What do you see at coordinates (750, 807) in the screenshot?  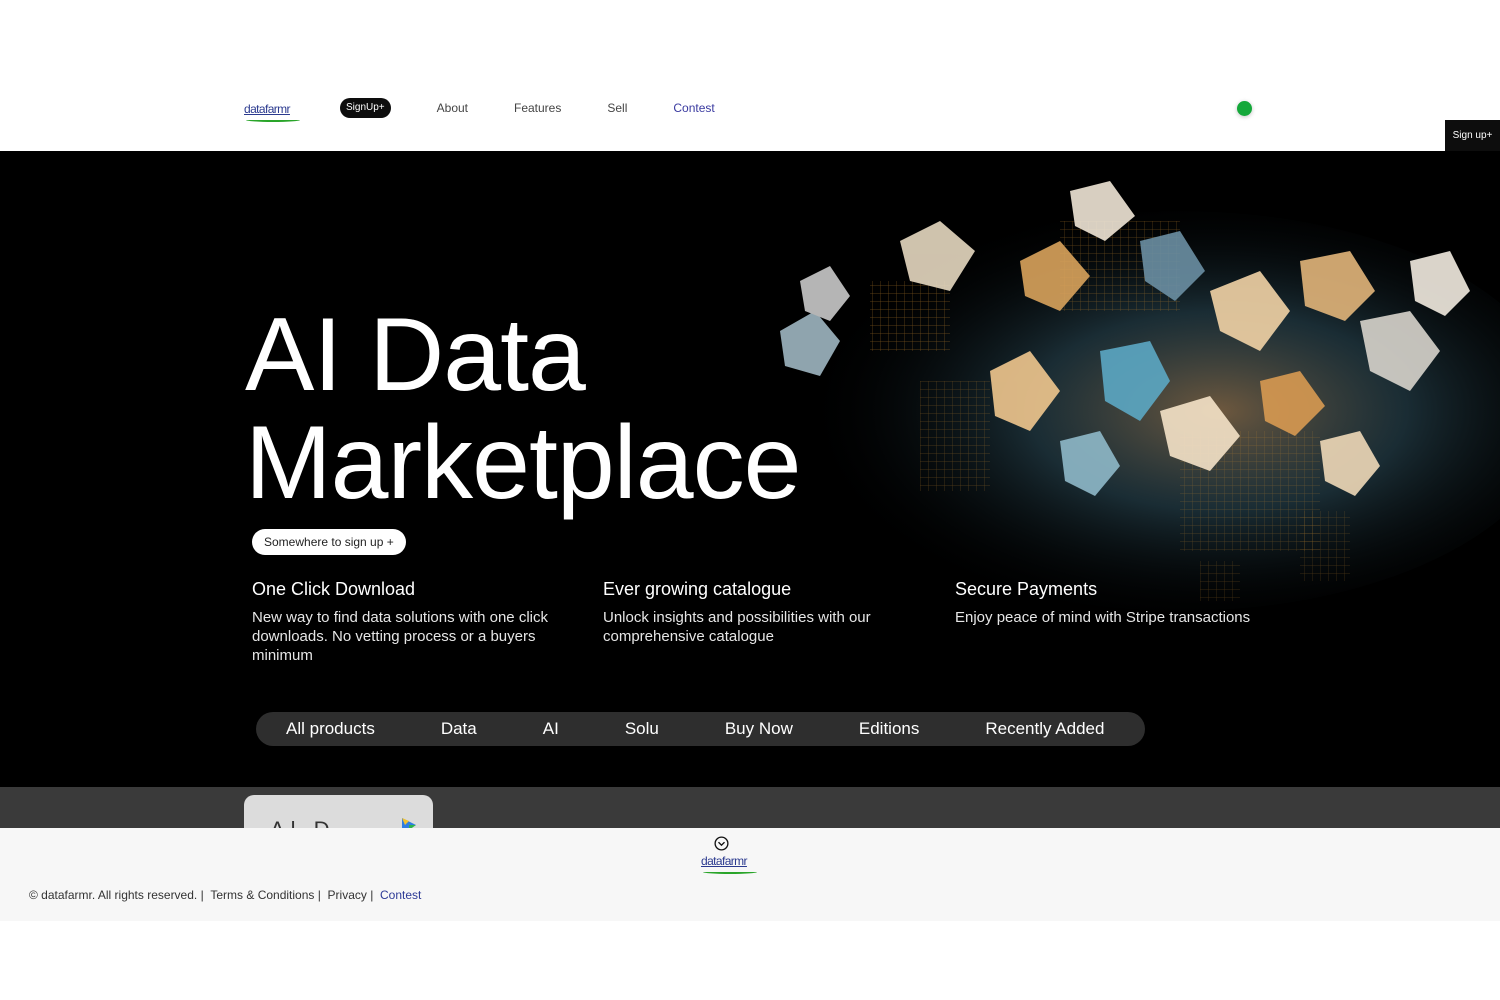 I see `product-strip: Al D` at bounding box center [750, 807].